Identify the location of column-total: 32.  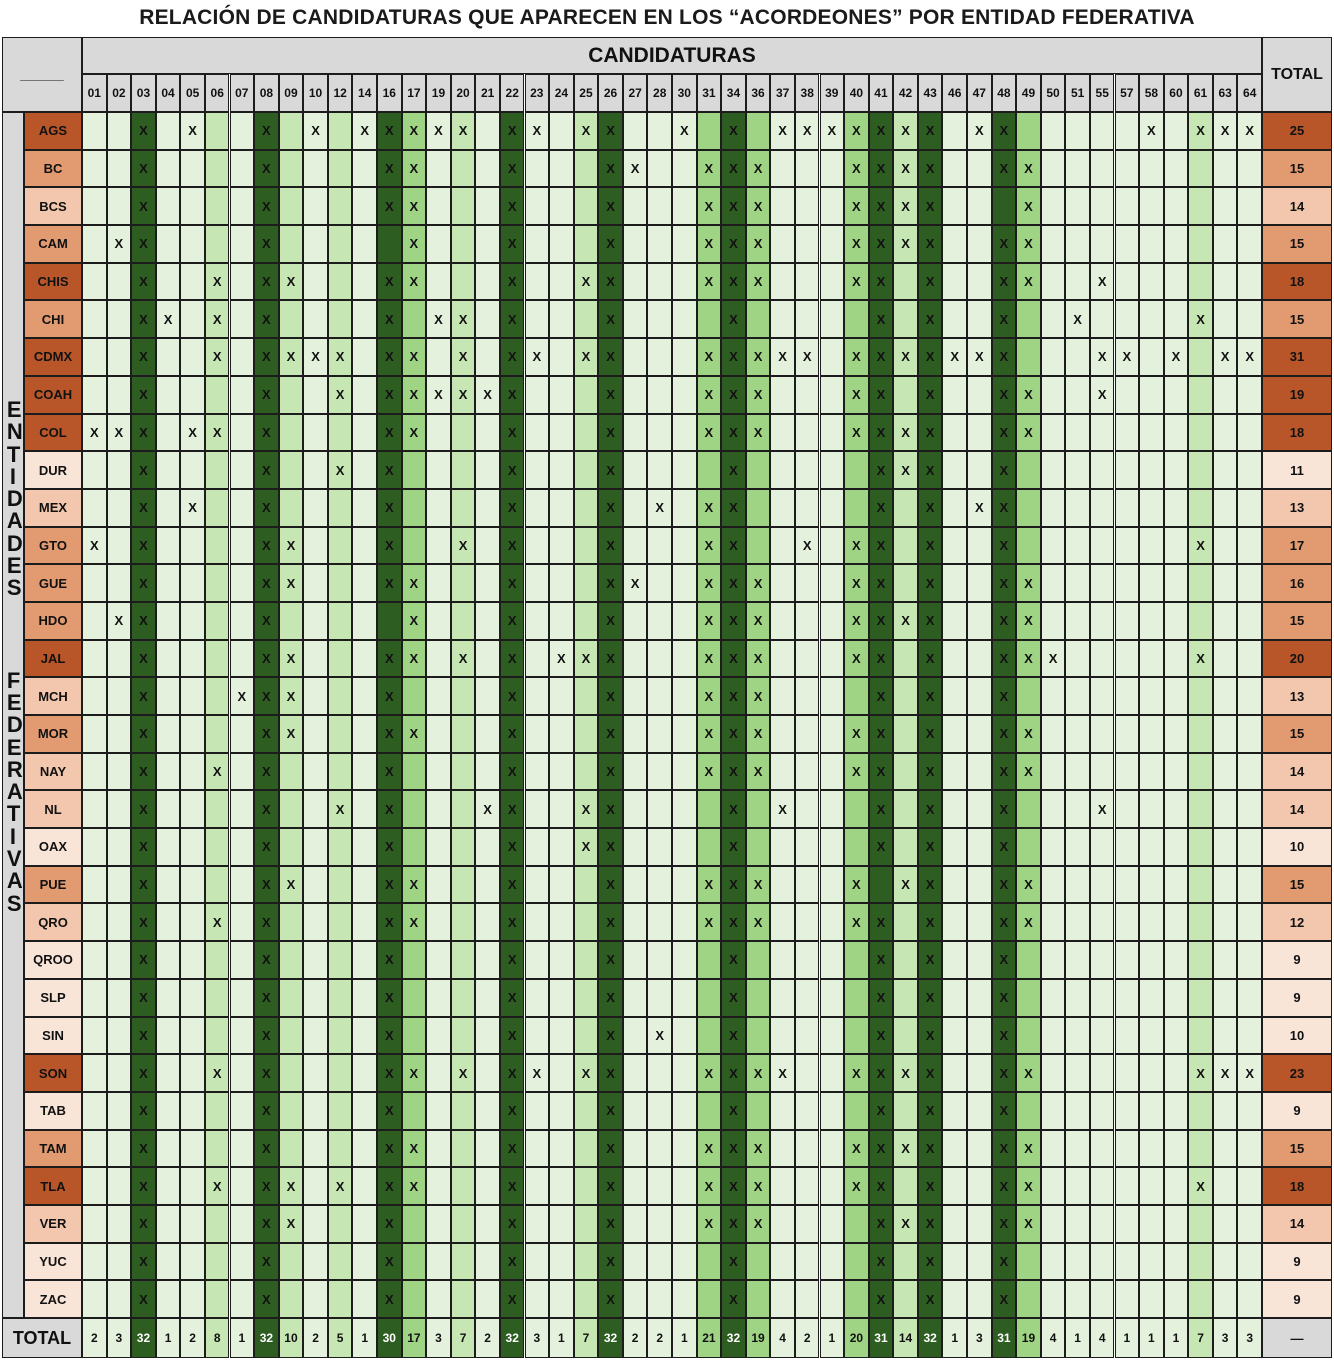
(733, 1338).